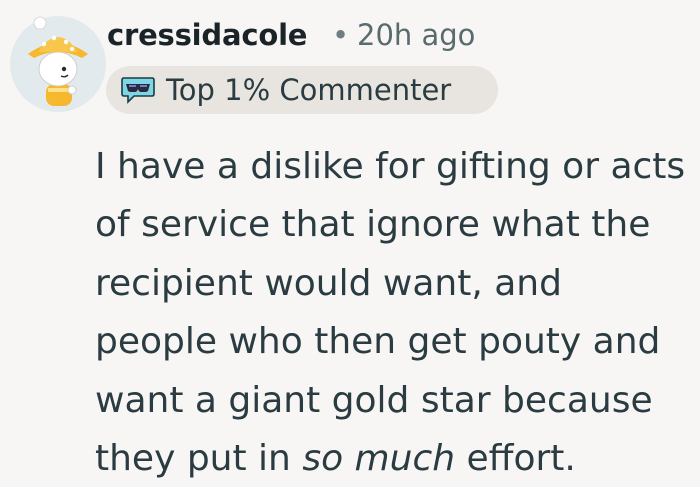 The image size is (700, 487). I want to click on user-flair-badge: Top 1% Commenter, so click(302, 90).